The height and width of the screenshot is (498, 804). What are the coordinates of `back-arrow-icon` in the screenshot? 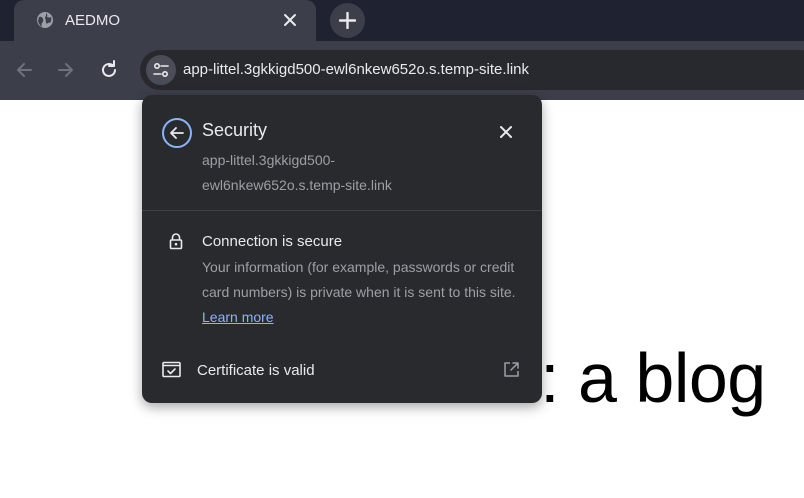 It's located at (24, 70).